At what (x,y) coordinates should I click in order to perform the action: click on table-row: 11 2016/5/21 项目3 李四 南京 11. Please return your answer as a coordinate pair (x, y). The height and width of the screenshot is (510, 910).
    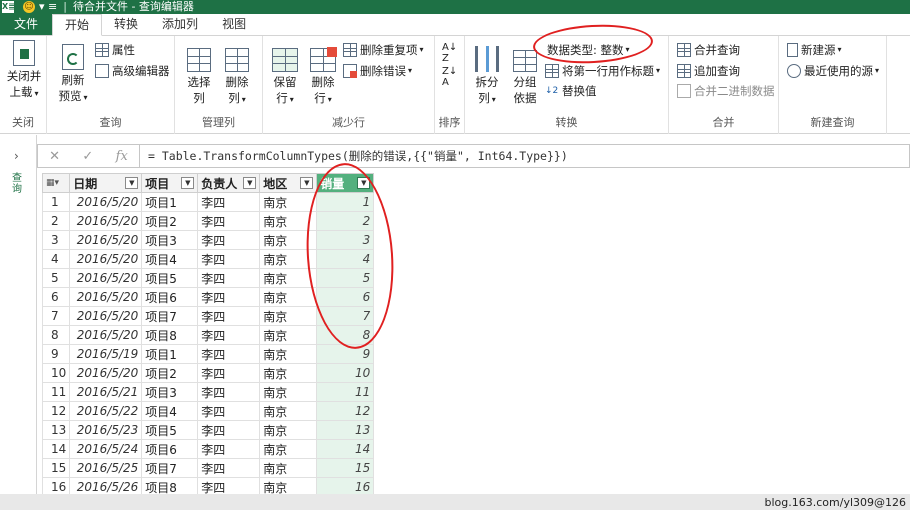
    Looking at the image, I should click on (208, 392).